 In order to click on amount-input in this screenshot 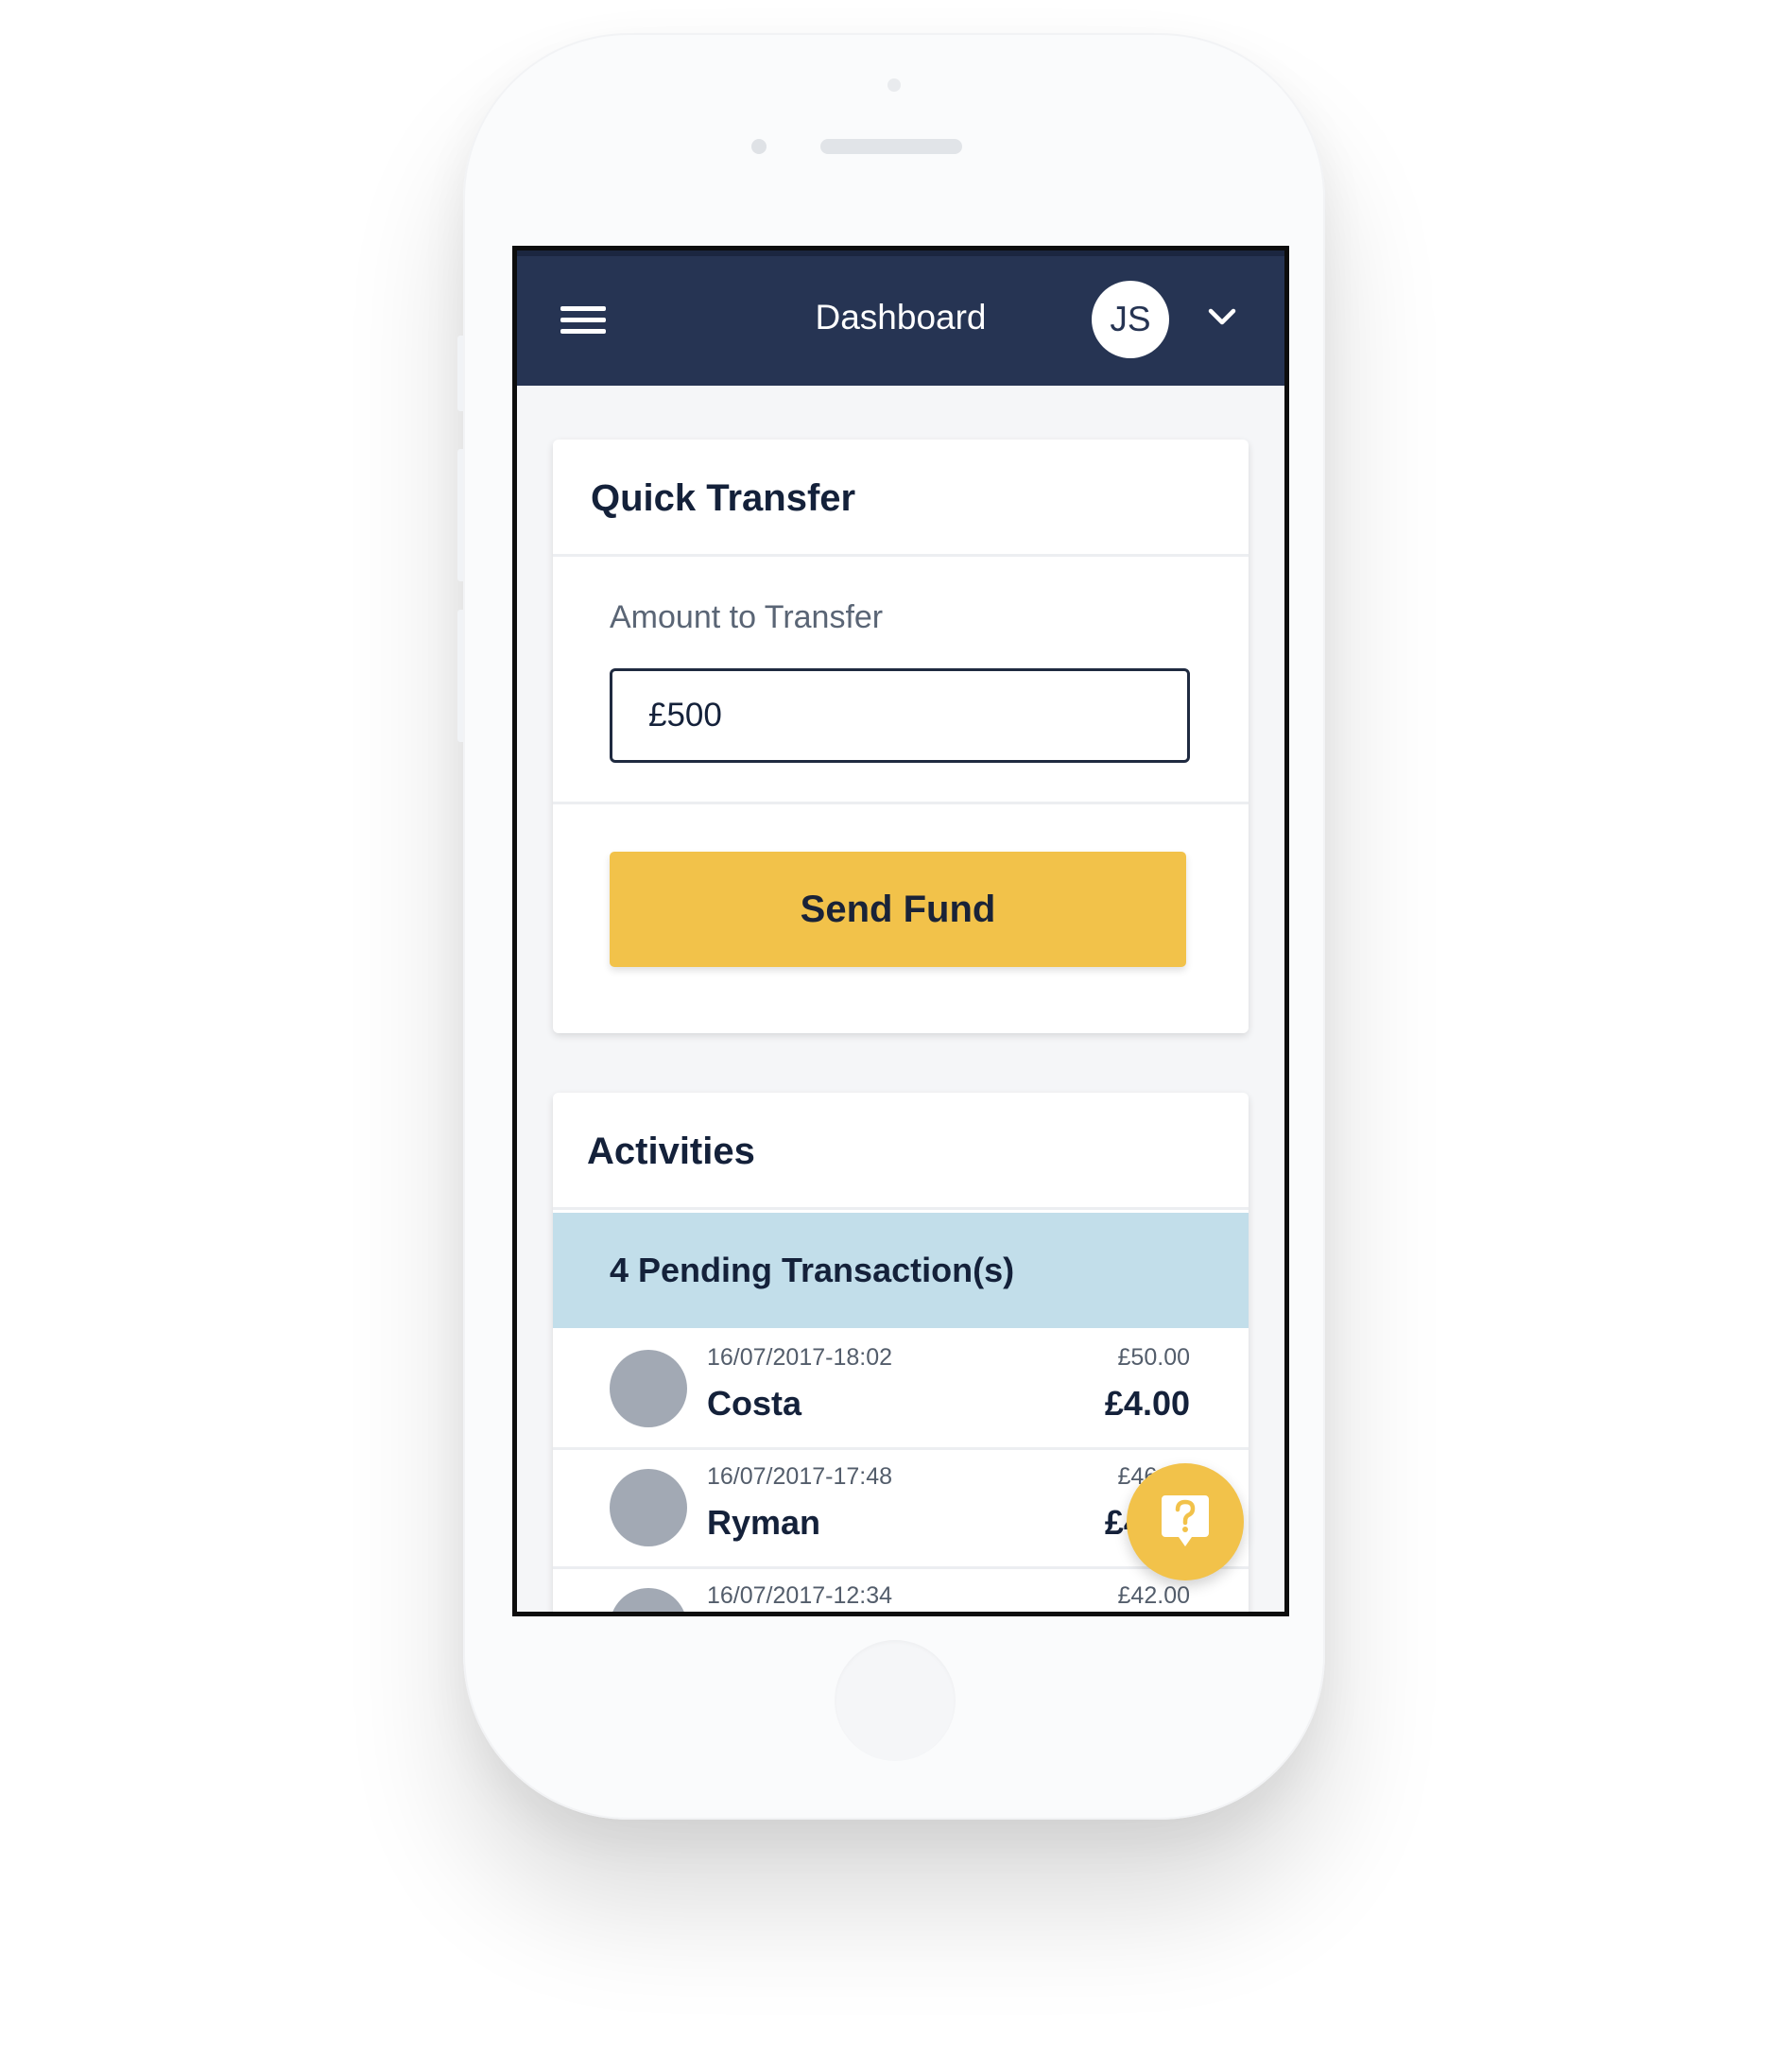, I will do `click(900, 716)`.